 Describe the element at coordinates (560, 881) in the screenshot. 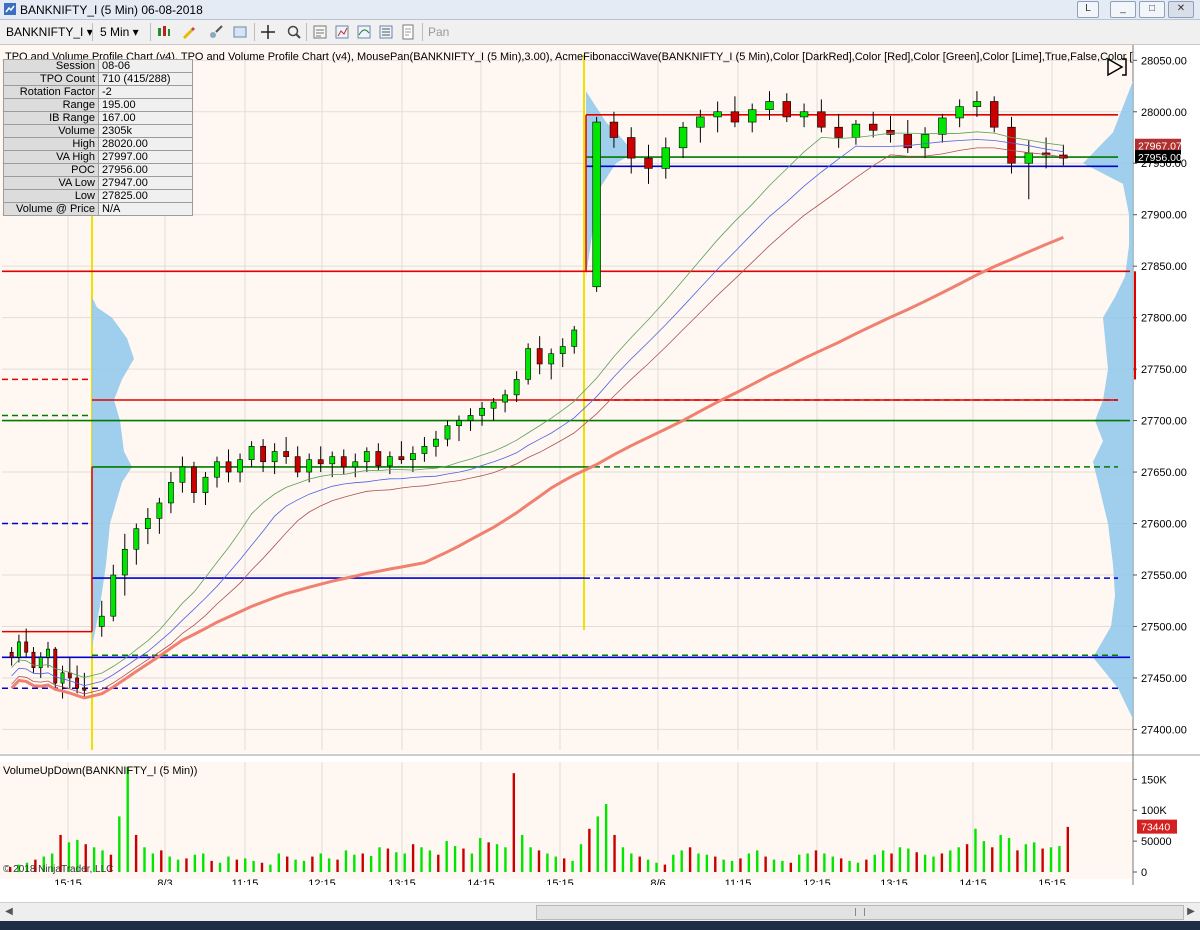

I see `time-tick-label: 15:15` at that location.